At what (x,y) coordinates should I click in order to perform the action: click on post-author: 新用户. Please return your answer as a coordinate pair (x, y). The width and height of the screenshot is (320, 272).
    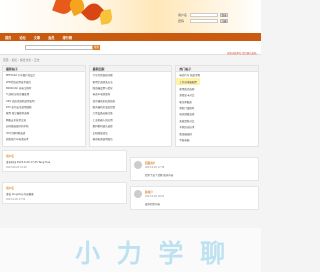
    Looking at the image, I should click on (149, 192).